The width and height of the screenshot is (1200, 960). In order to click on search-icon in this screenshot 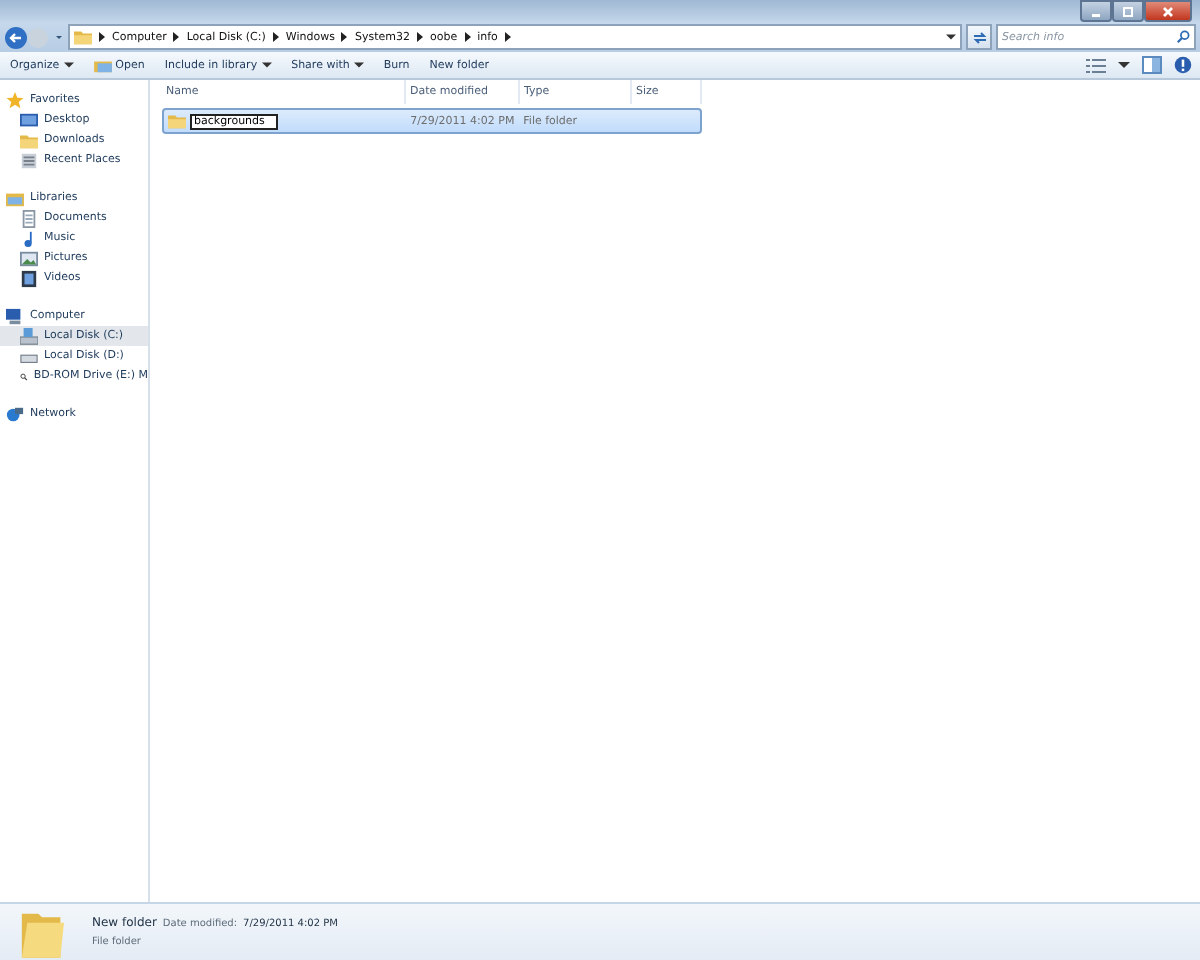, I will do `click(1183, 37)`.